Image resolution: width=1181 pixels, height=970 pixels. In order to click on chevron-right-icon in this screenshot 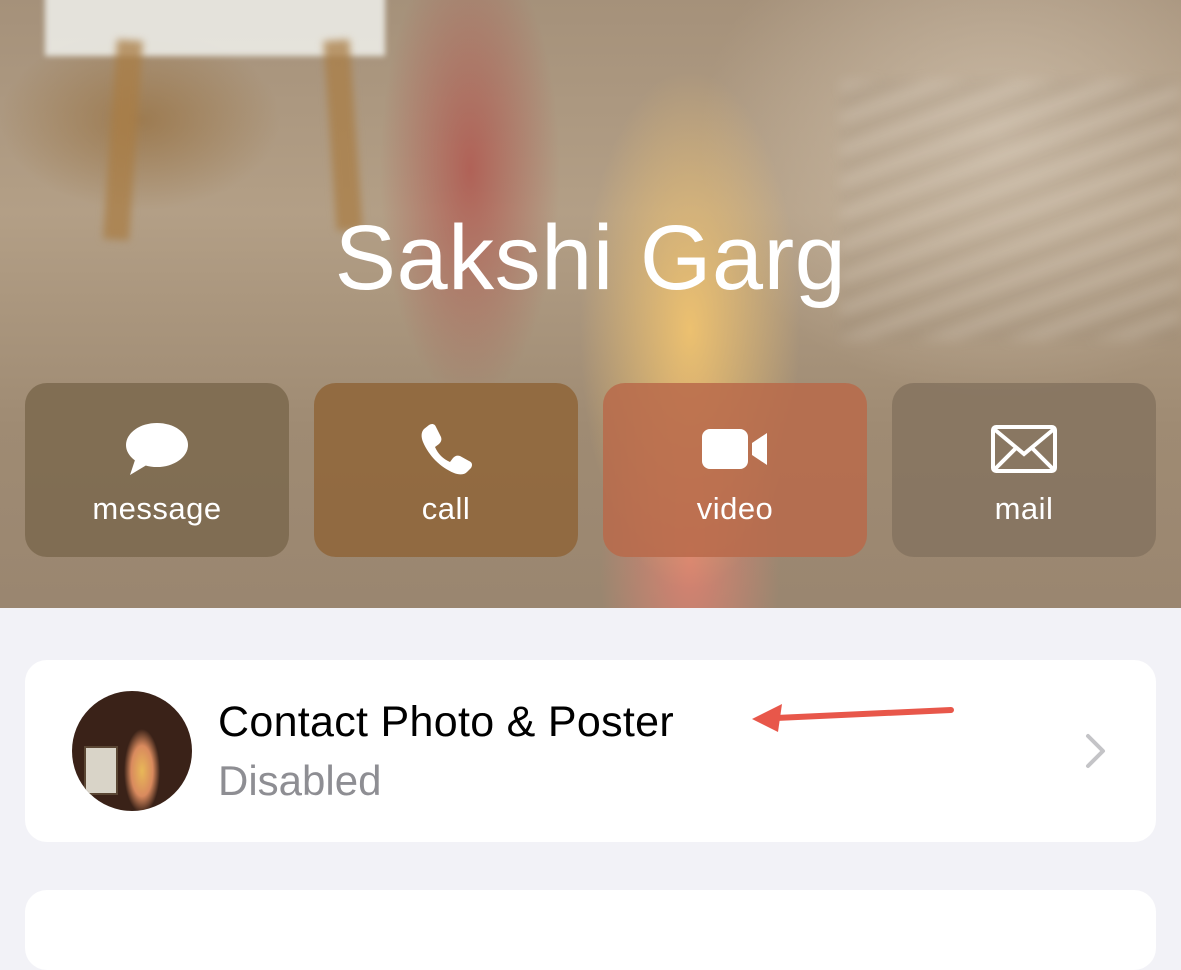, I will do `click(1096, 753)`.